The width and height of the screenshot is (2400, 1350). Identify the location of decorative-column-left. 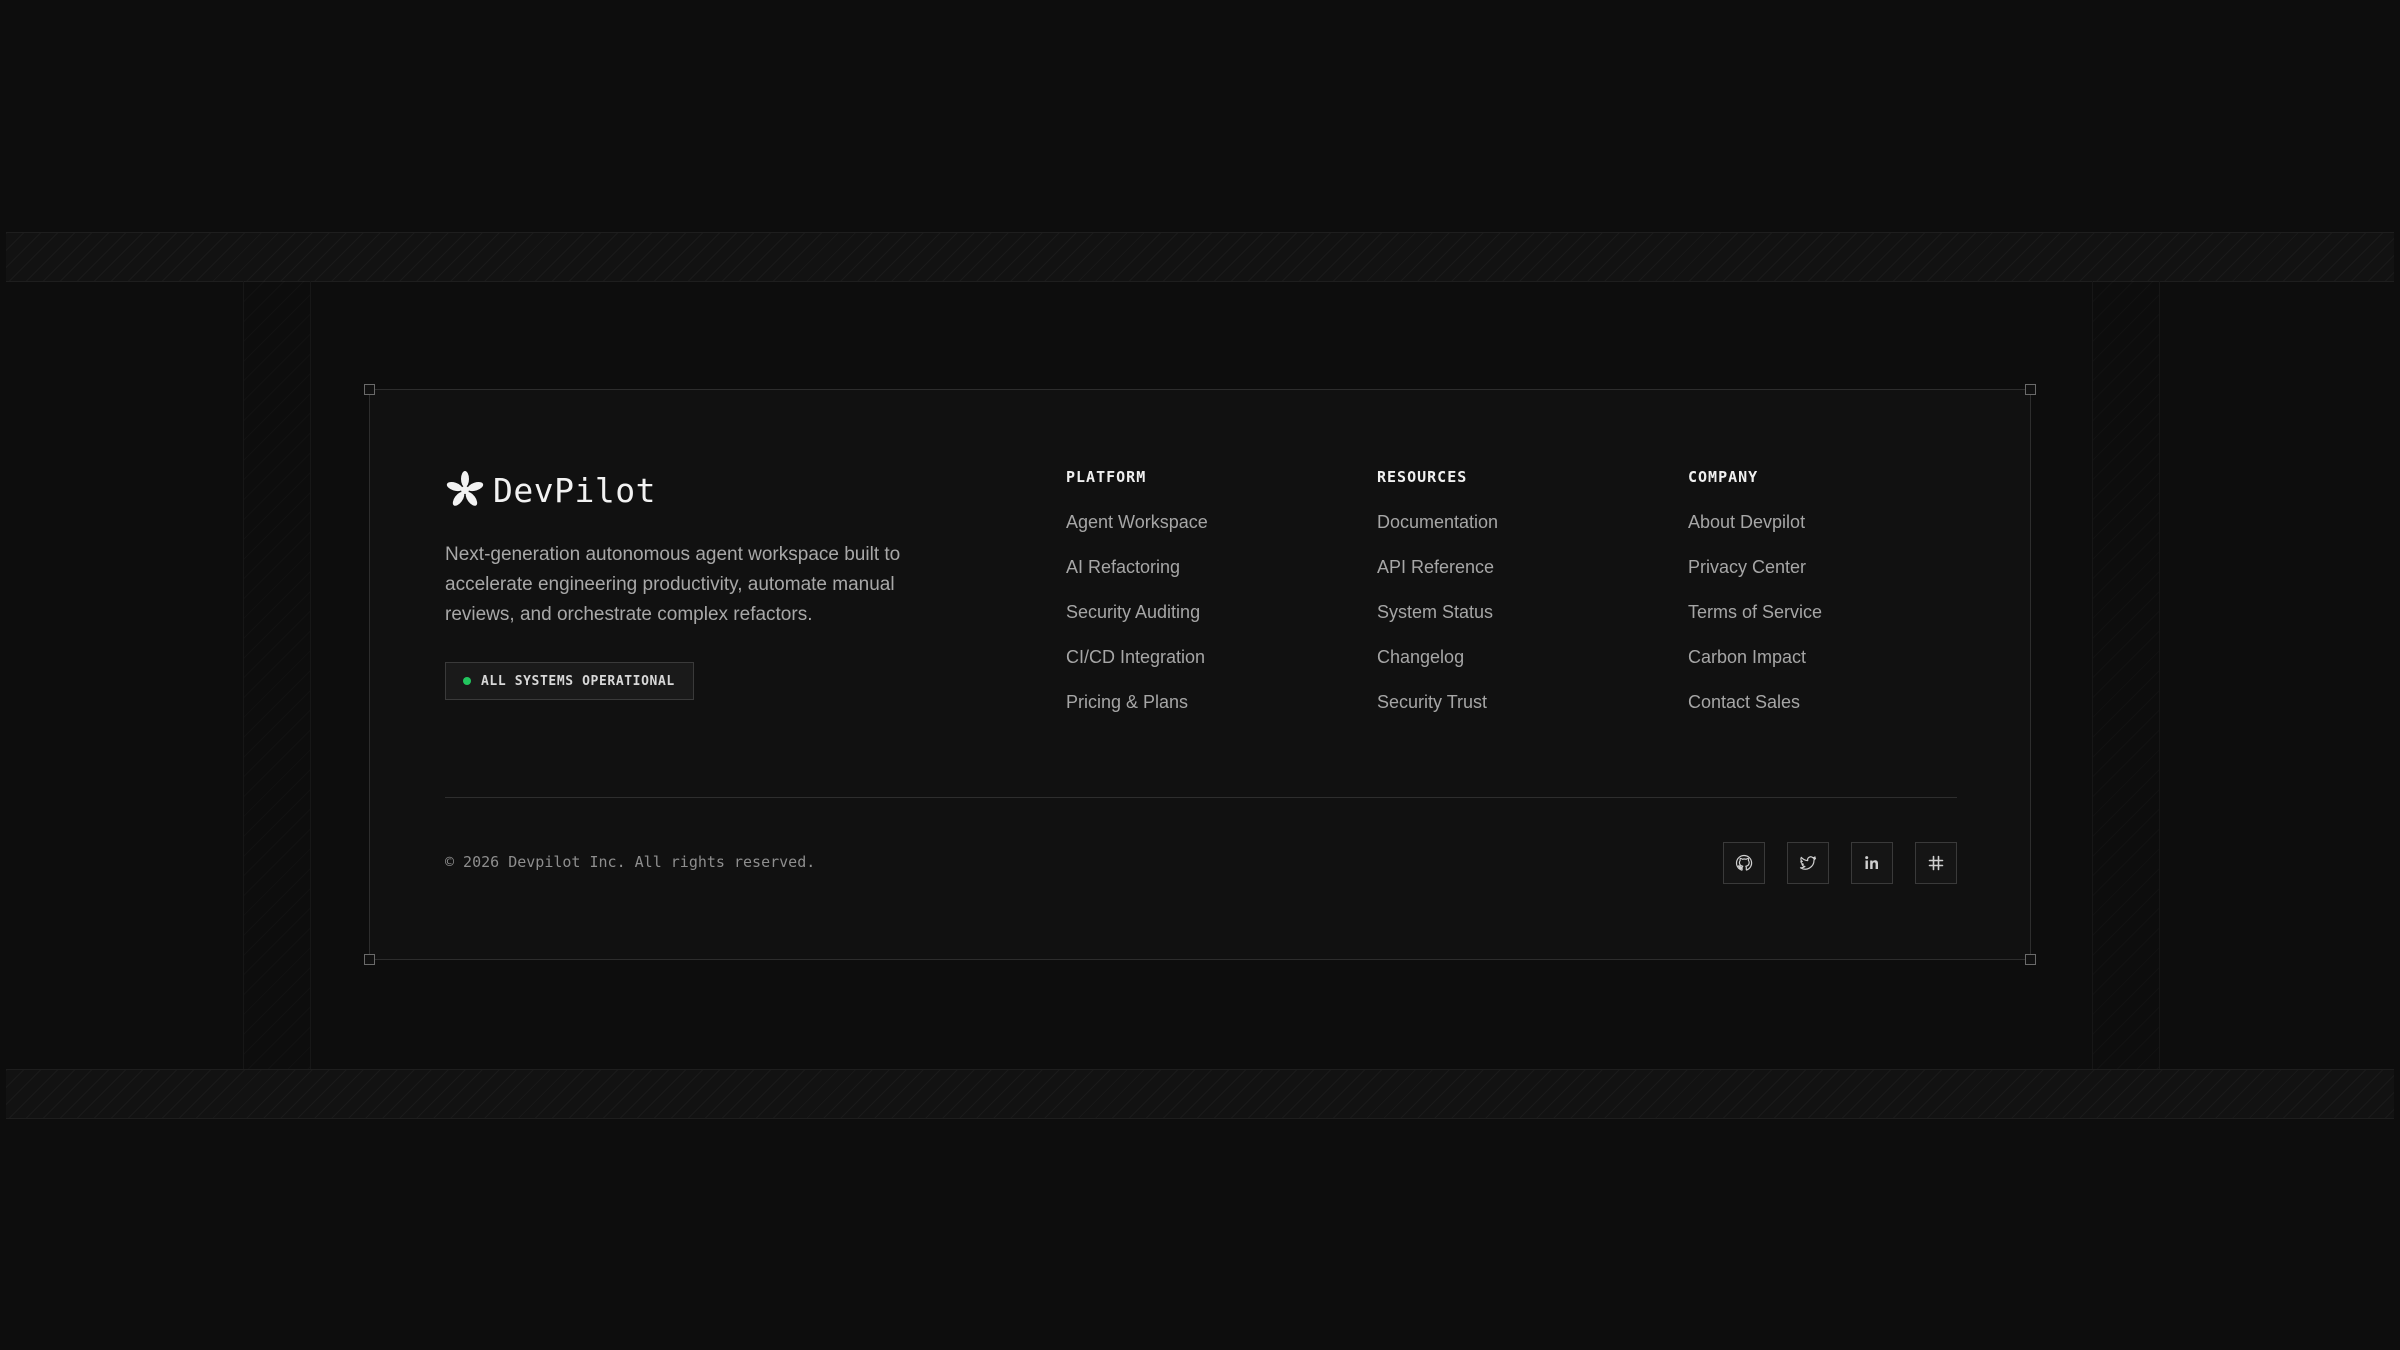
(277, 675).